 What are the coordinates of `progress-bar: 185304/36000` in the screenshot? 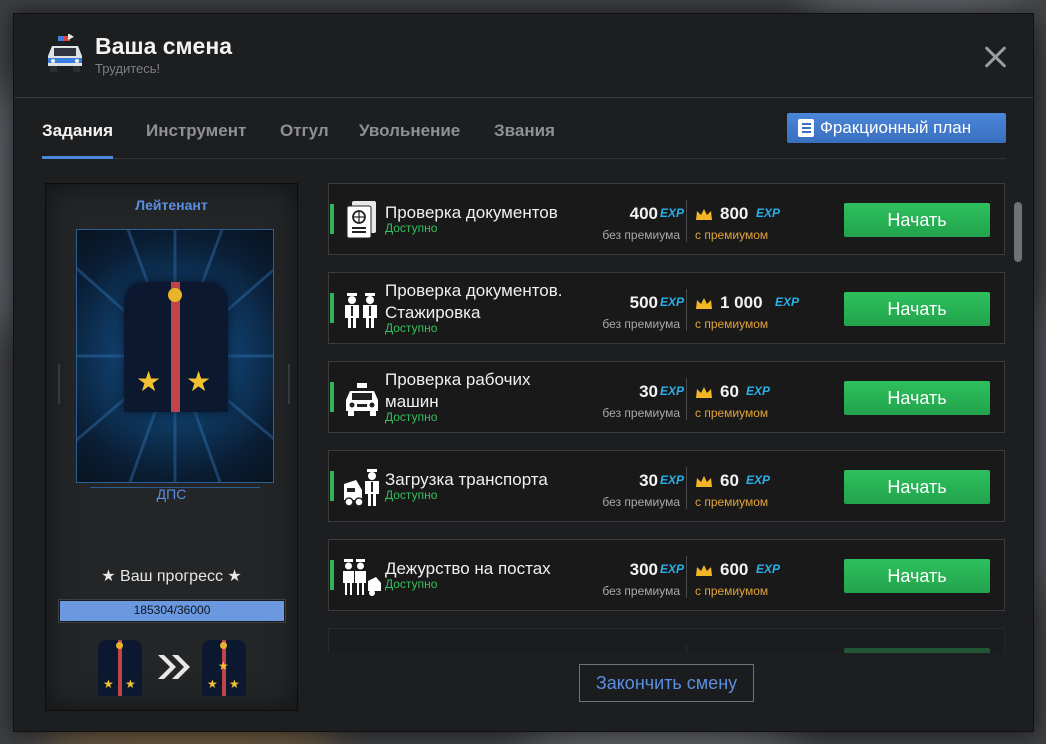 It's located at (172, 611).